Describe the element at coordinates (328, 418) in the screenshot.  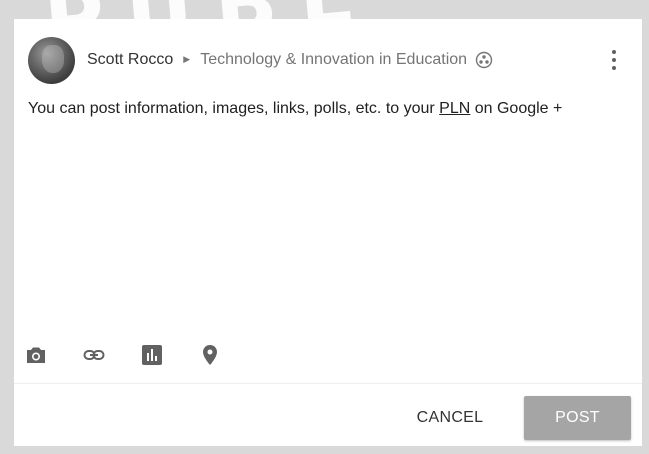
I see `composer-footer: CANCEL POST` at that location.